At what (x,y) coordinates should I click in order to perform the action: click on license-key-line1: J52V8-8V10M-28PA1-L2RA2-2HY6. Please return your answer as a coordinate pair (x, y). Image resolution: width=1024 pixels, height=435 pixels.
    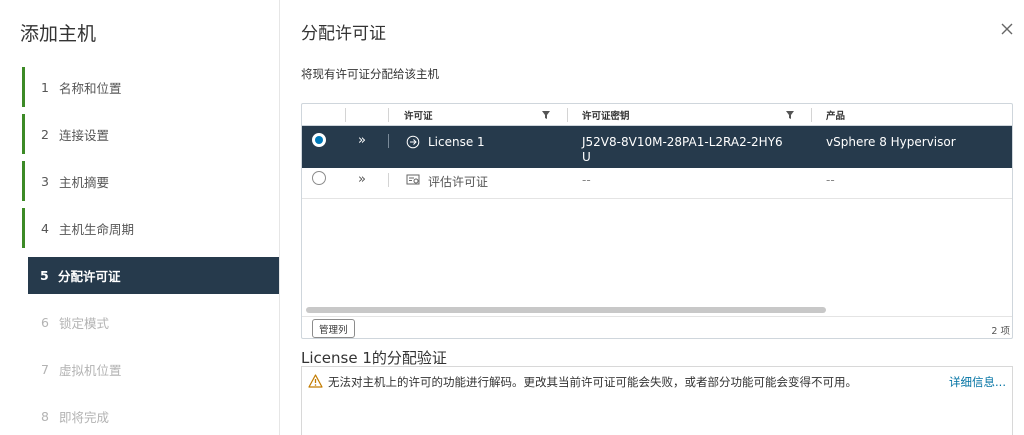
    Looking at the image, I should click on (682, 142).